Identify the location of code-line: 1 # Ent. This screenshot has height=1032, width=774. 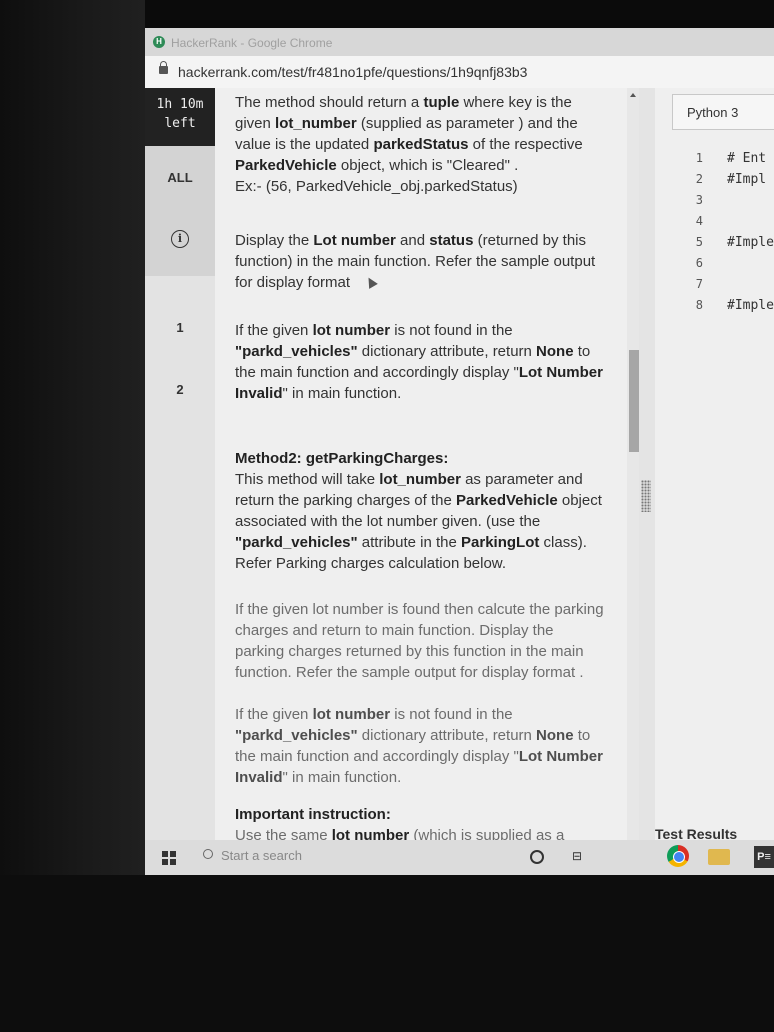
(714, 161).